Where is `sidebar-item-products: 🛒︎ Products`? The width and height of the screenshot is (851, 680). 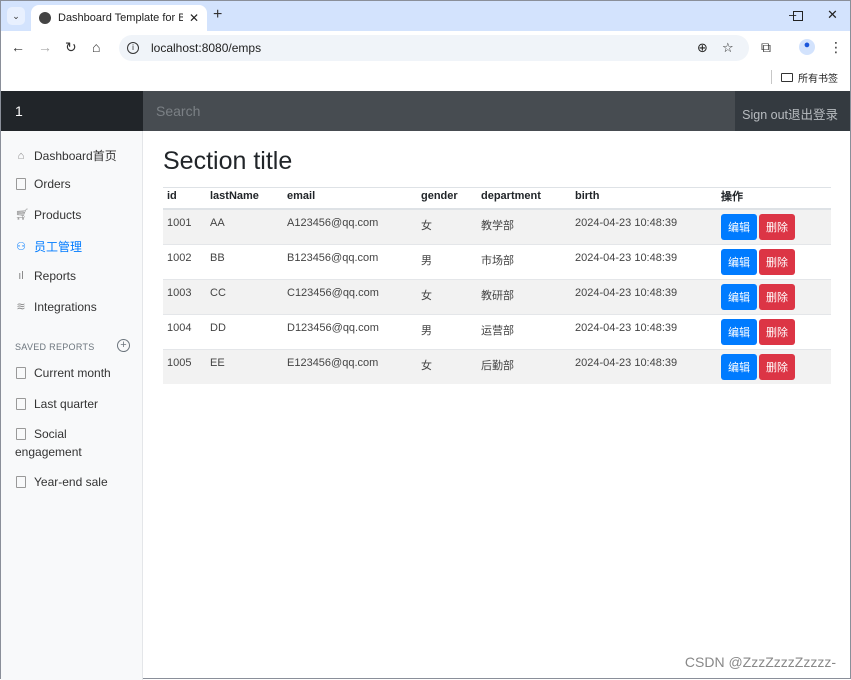
sidebar-item-products: 🛒︎ Products is located at coordinates (48, 215).